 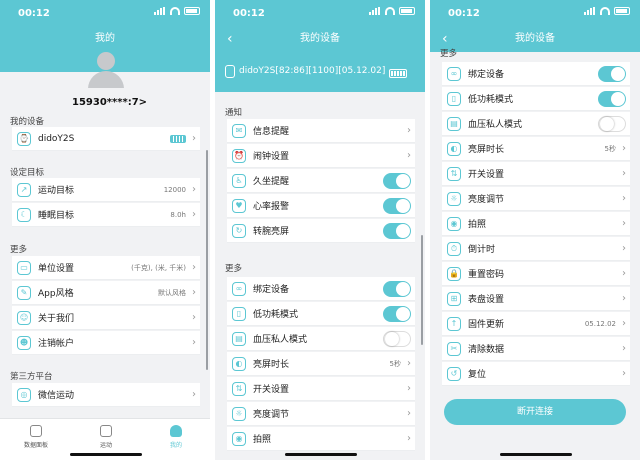 I want to click on sedentary-toggle, so click(x=397, y=180).